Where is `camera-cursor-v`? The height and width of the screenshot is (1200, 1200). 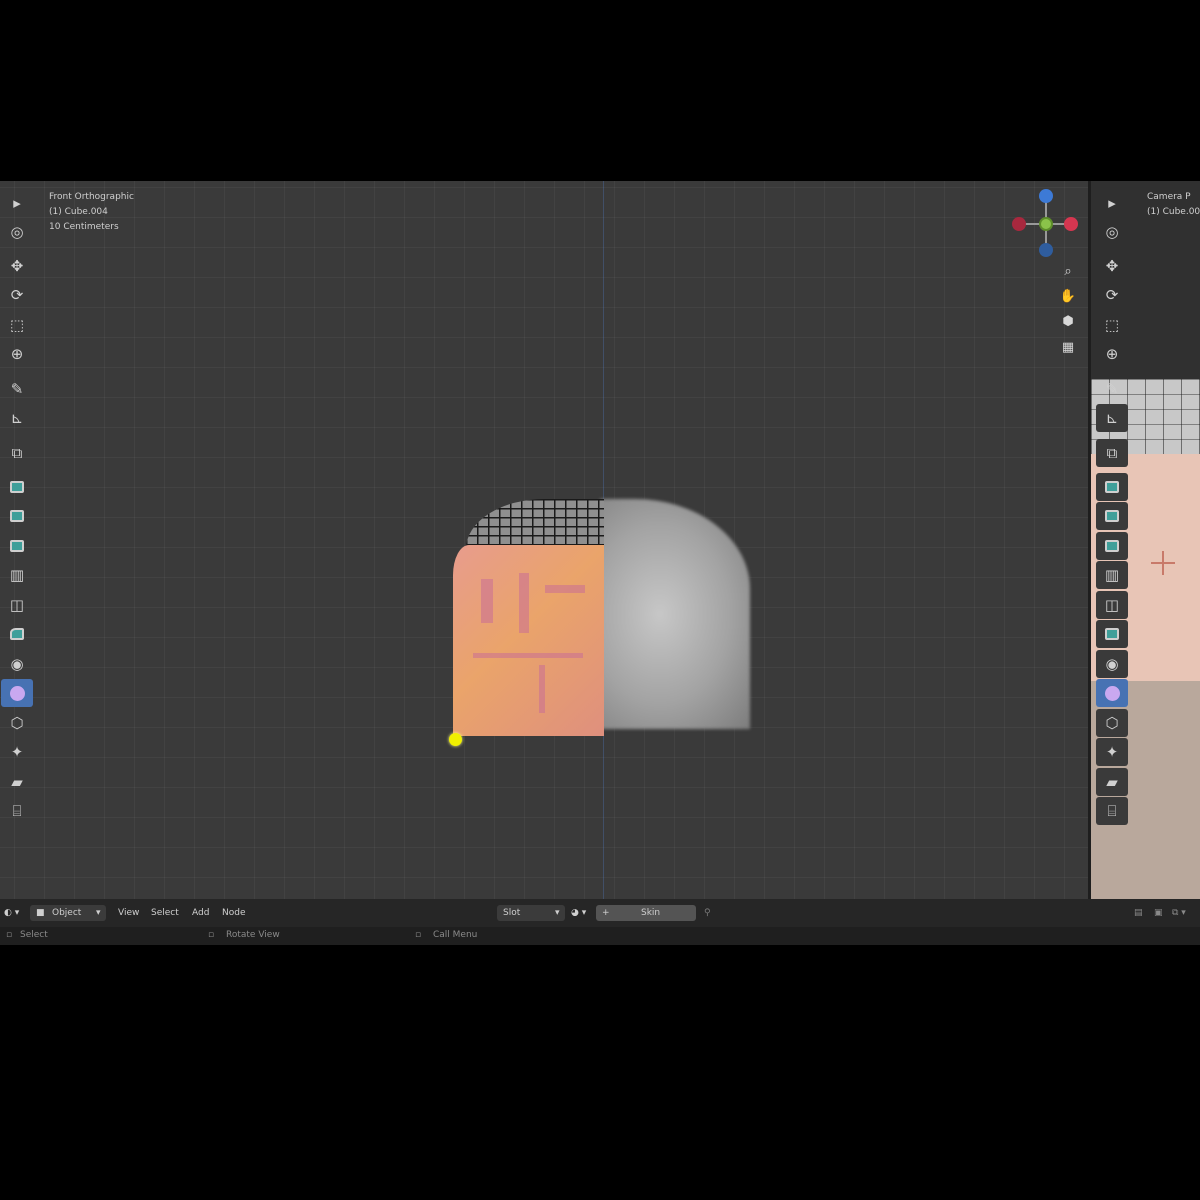
camera-cursor-v is located at coordinates (1163, 563).